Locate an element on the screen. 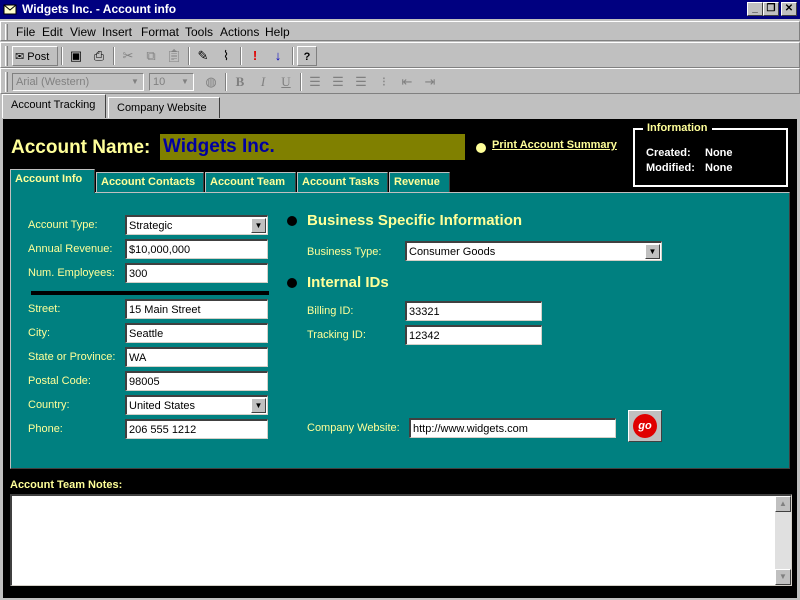 The height and width of the screenshot is (600, 800). minimize-button: _ is located at coordinates (755, 9).